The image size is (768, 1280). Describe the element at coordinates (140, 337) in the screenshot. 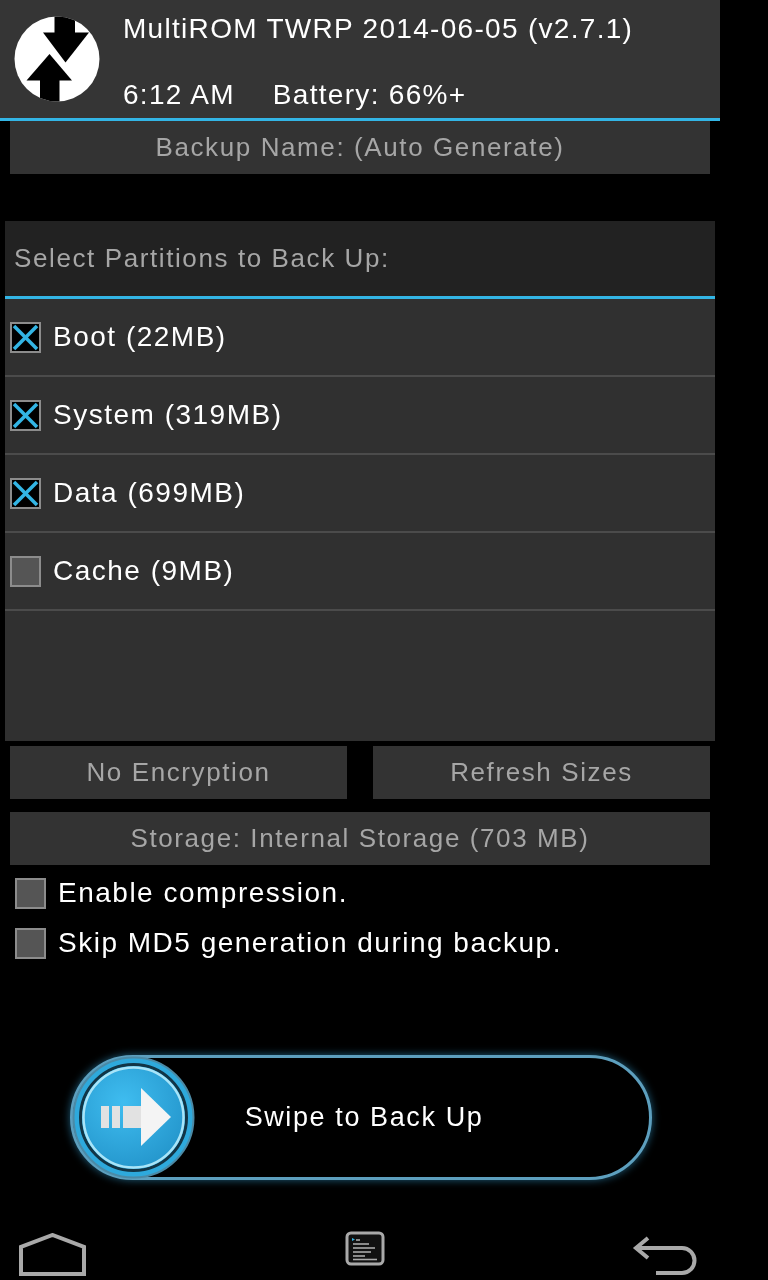

I see `partition-label: Boot (22MB)` at that location.